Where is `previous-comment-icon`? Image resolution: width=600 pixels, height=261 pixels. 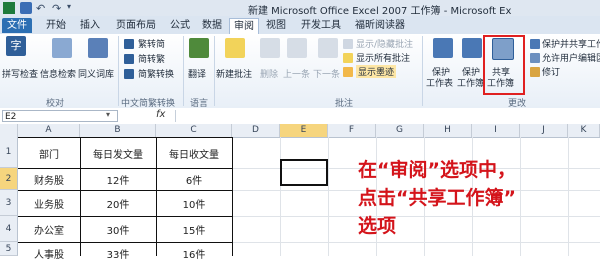
previous-comment-icon is located at coordinates (297, 48).